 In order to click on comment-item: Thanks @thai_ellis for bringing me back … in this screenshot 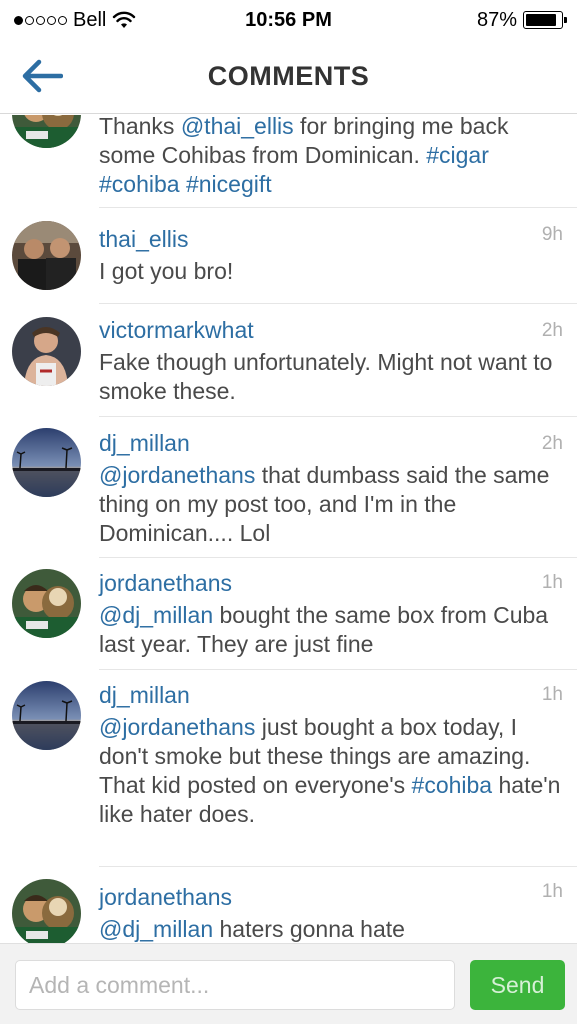, I will do `click(288, 161)`.